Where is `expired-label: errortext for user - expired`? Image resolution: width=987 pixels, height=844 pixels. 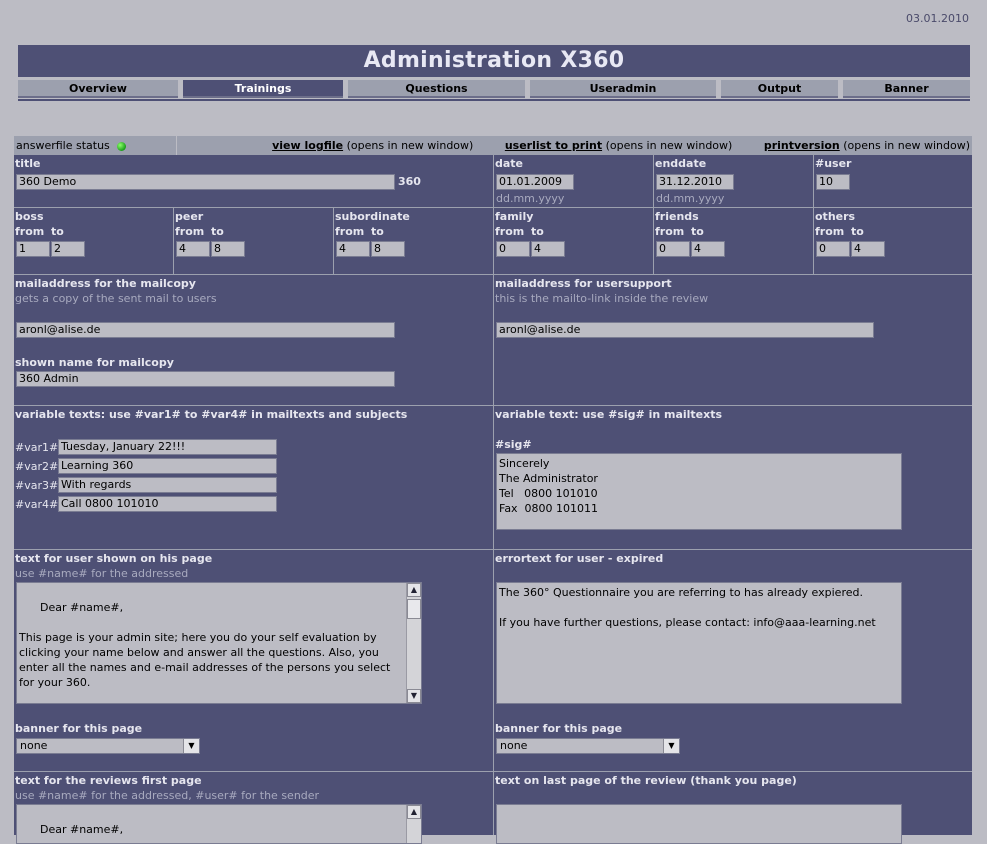 expired-label: errortext for user - expired is located at coordinates (579, 558).